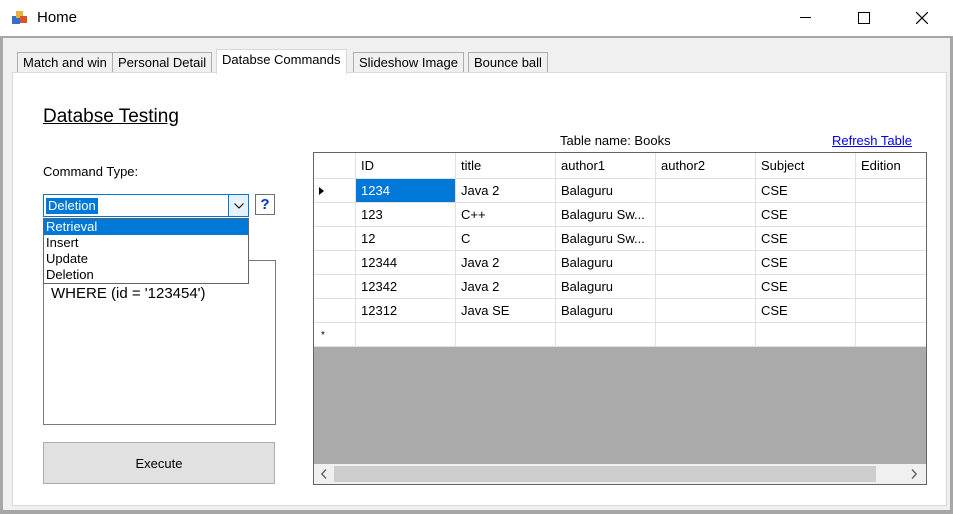  What do you see at coordinates (111, 116) in the screenshot?
I see `page-heading: Databse Testing` at bounding box center [111, 116].